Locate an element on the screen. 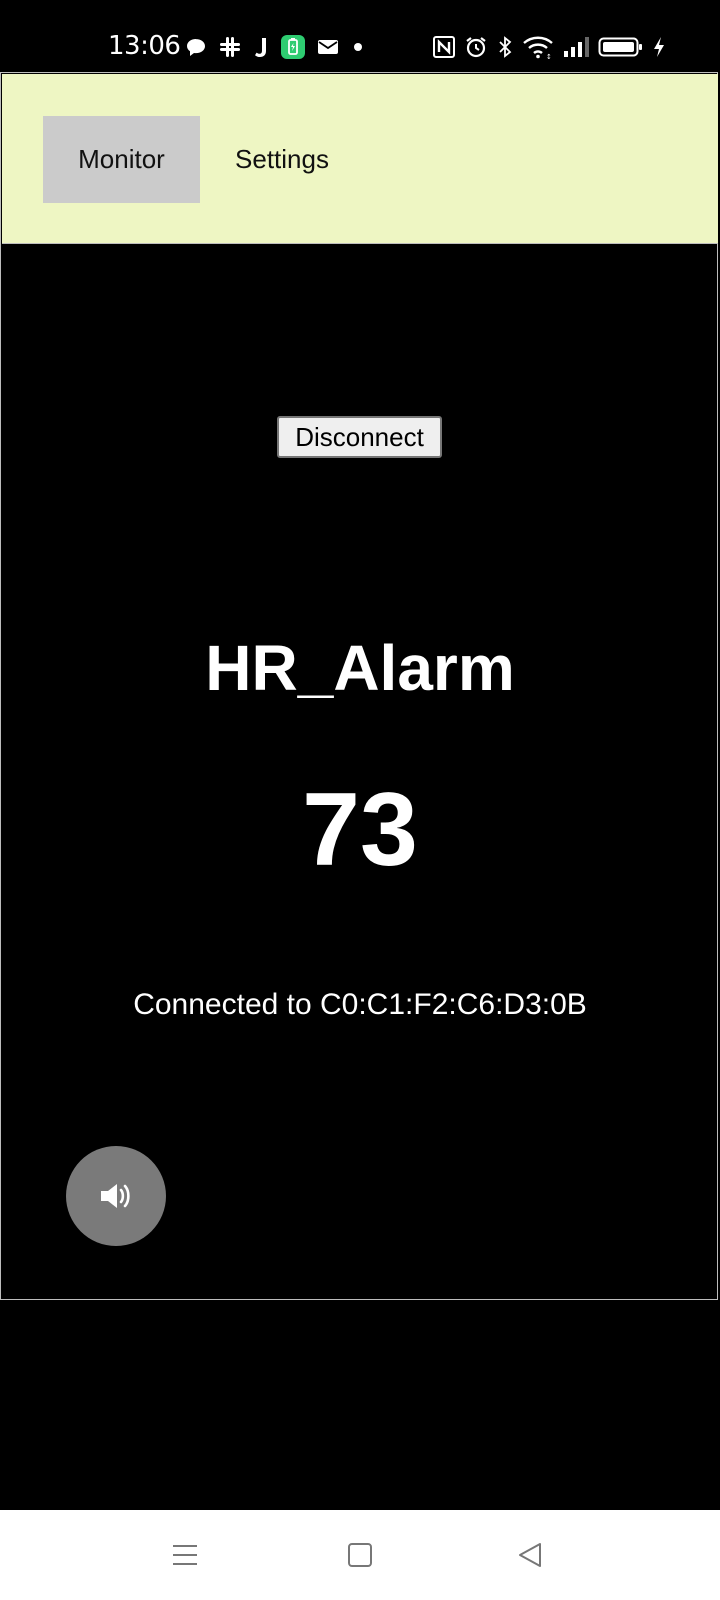  alarm-icon is located at coordinates (476, 47).